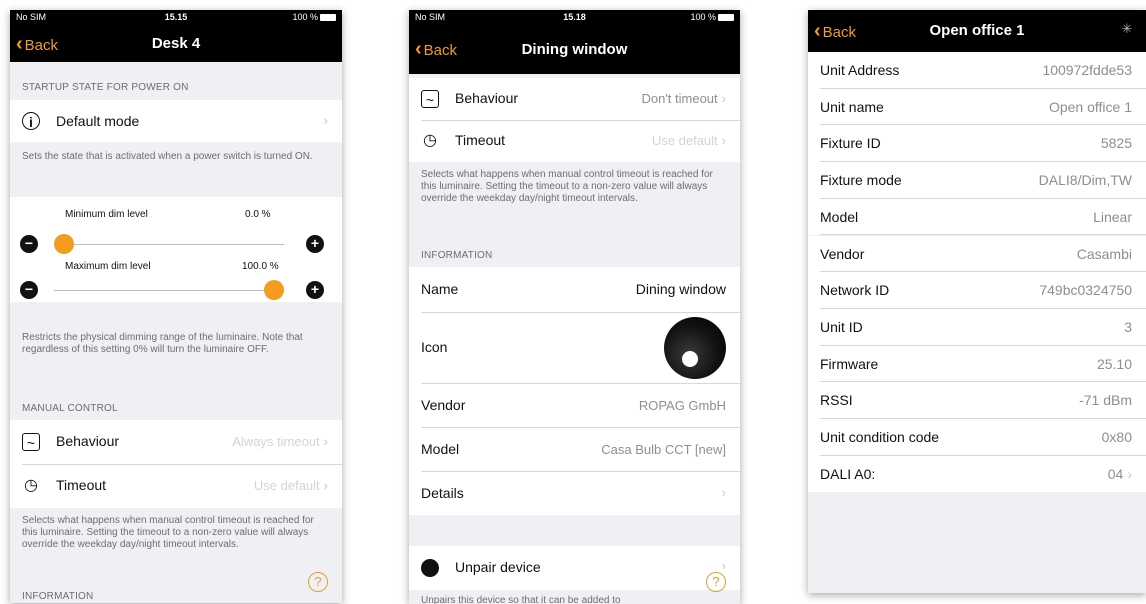  What do you see at coordinates (442, 493) in the screenshot?
I see `details-label: Details` at bounding box center [442, 493].